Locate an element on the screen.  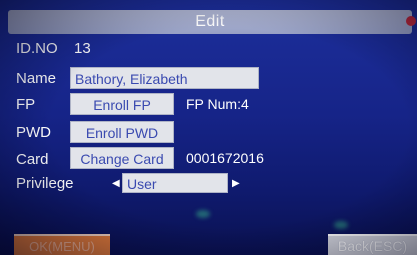
id-label: ID.NO is located at coordinates (37, 48).